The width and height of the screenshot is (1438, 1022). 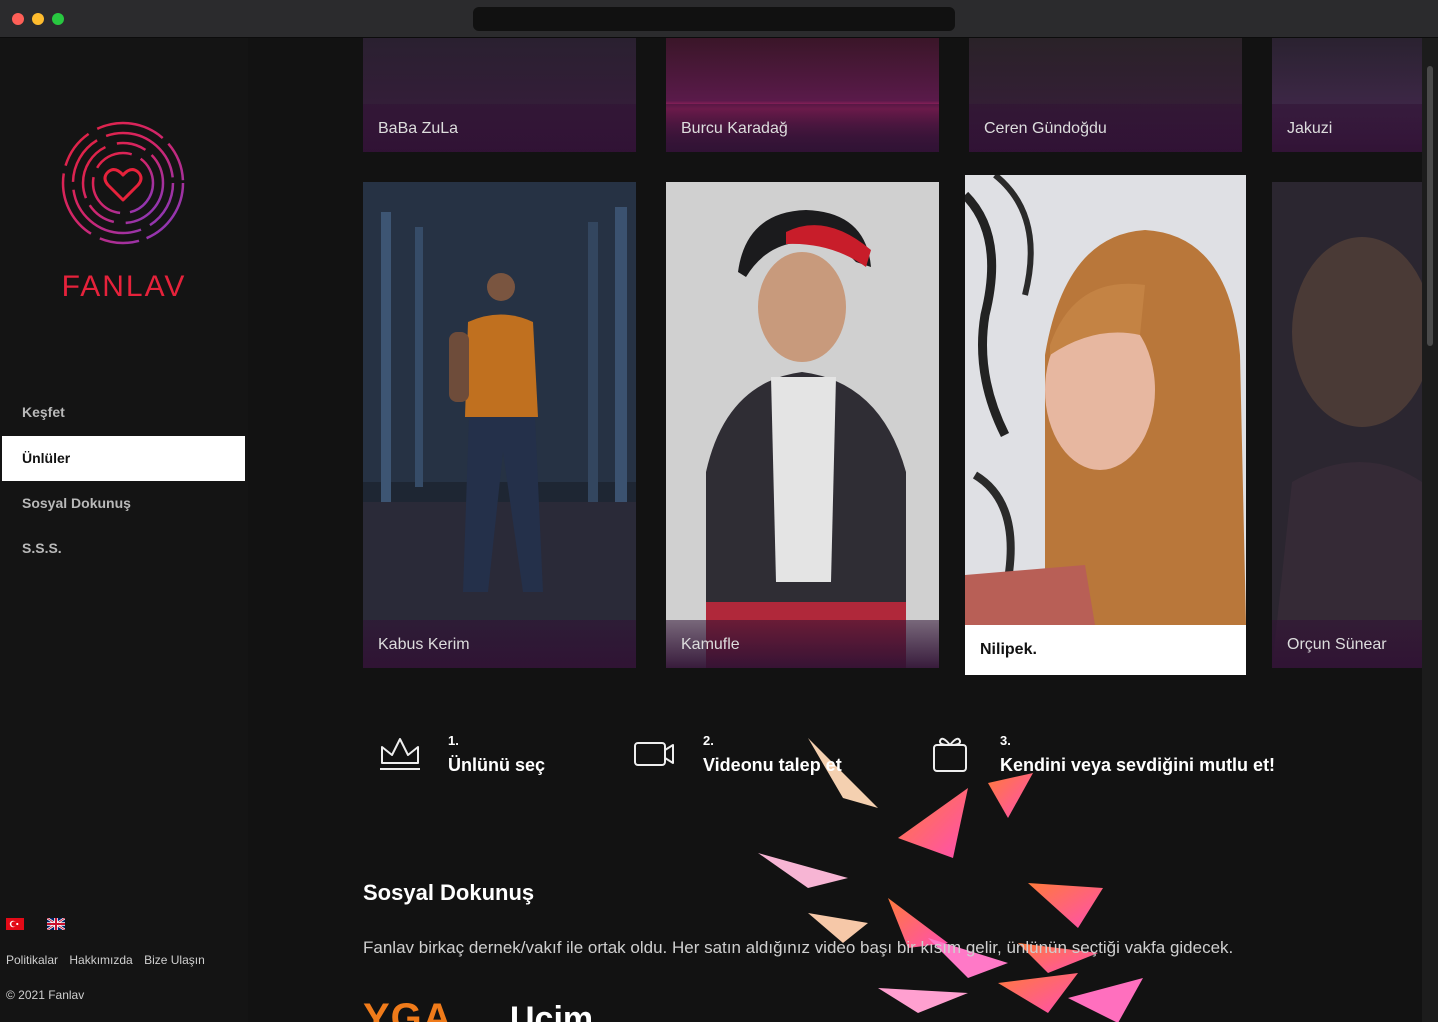 What do you see at coordinates (56, 924) in the screenshot?
I see `uk-flag-icon` at bounding box center [56, 924].